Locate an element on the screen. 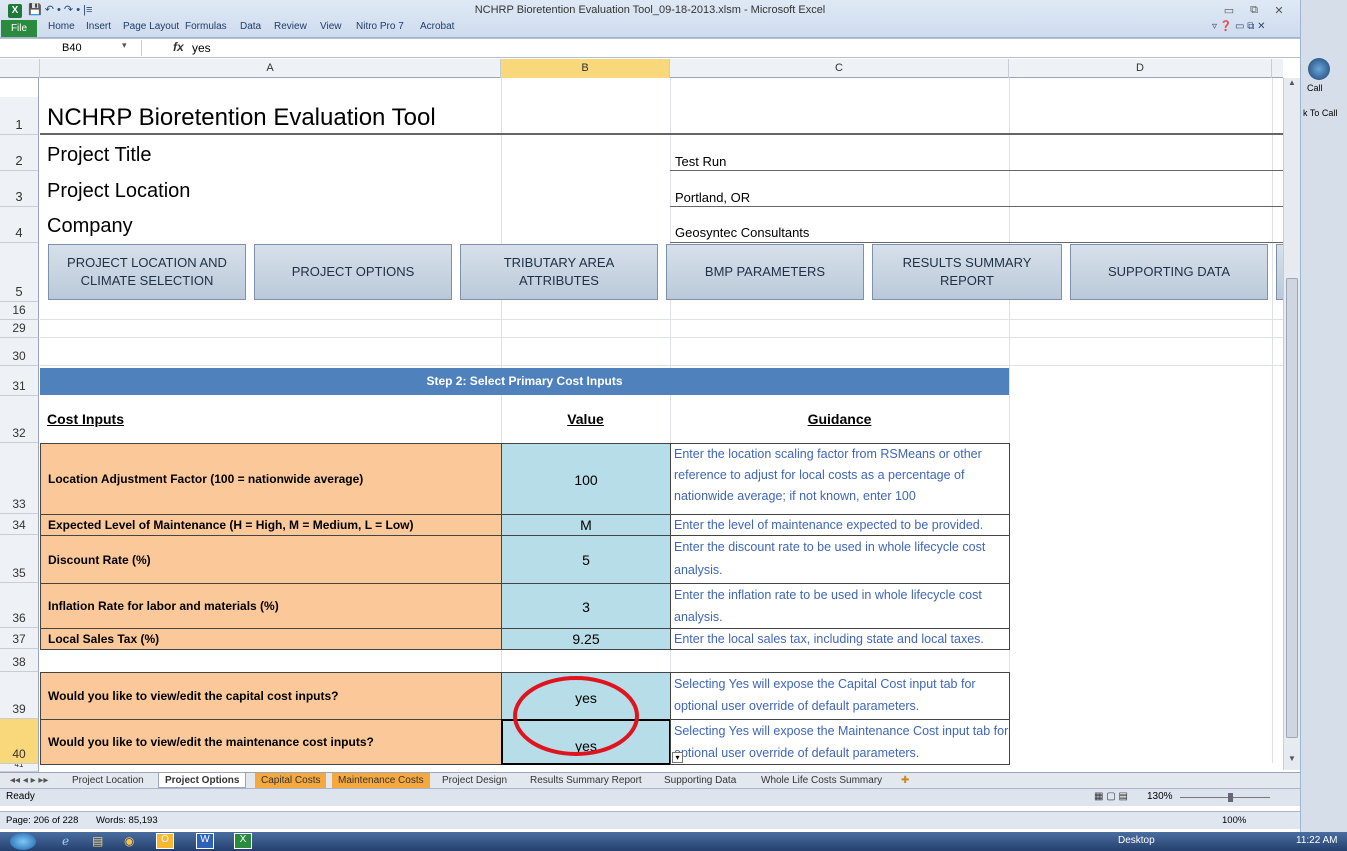 This screenshot has width=1347, height=851. column-header-d: D is located at coordinates (1140, 68).